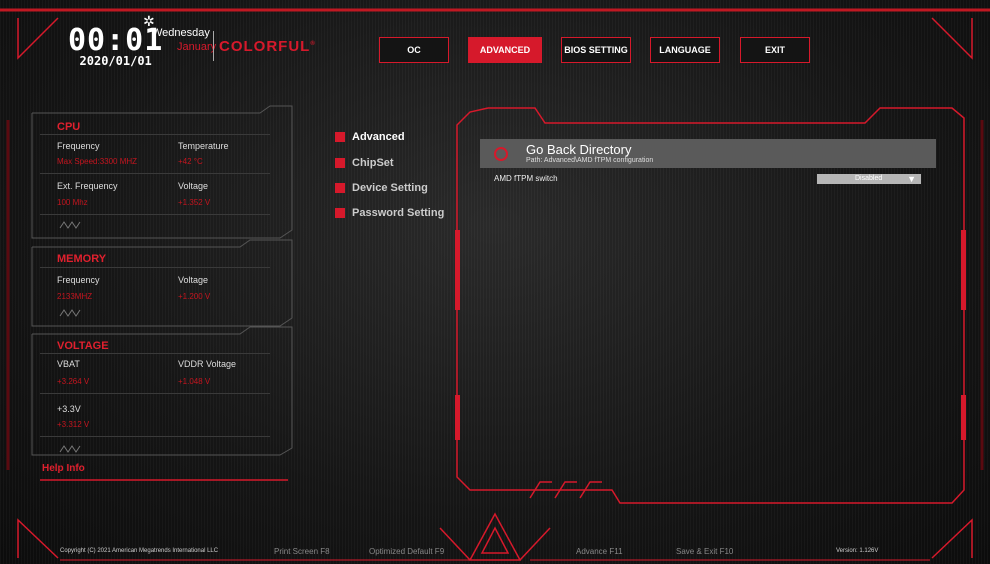 The height and width of the screenshot is (564, 990). Describe the element at coordinates (414, 50) in the screenshot. I see `tab-oc: OC` at that location.